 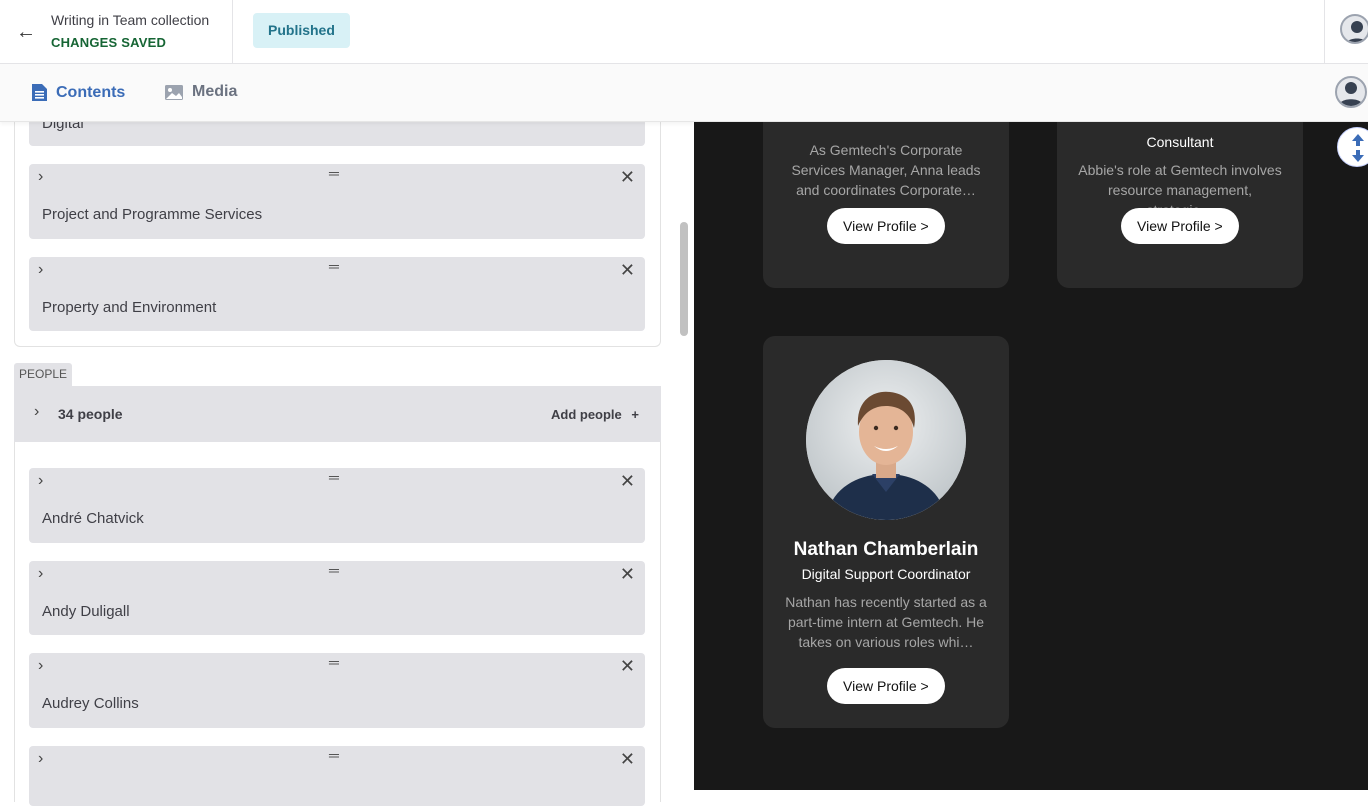 I want to click on tab-media-label: Media, so click(x=215, y=91).